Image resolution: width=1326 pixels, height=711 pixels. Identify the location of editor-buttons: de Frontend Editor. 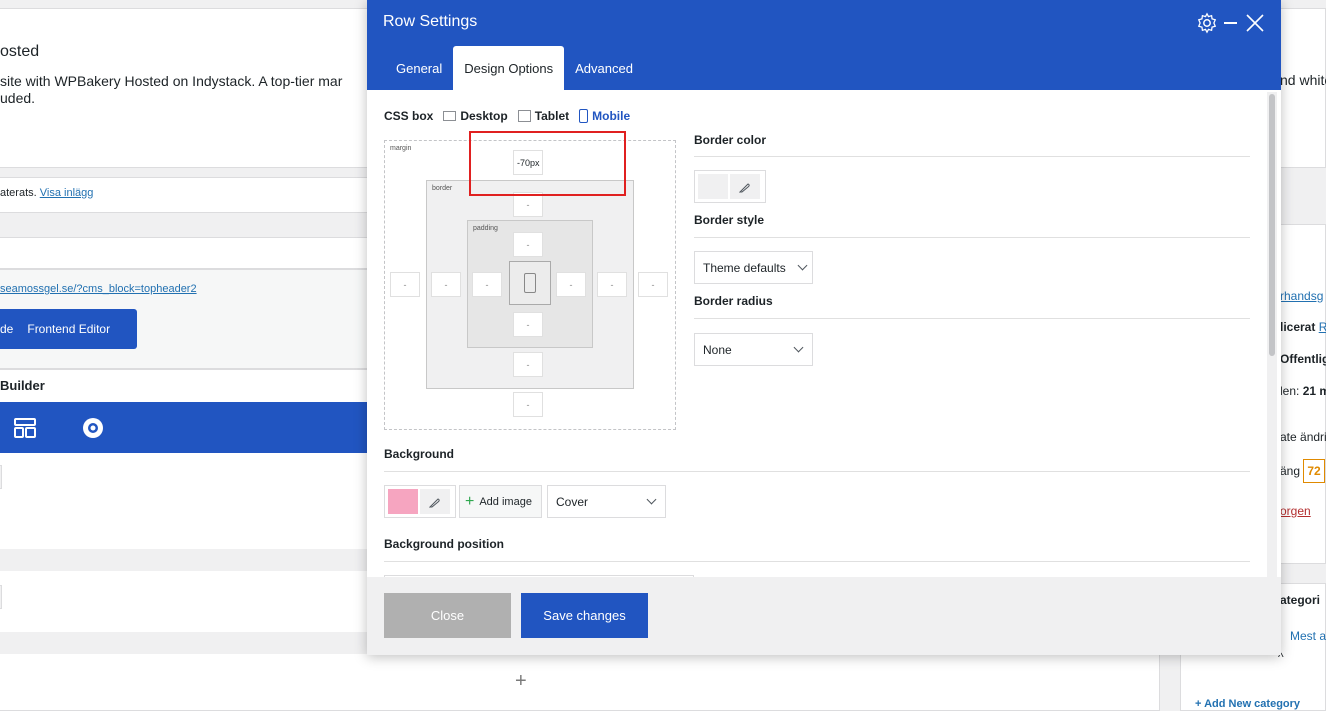
(68, 329).